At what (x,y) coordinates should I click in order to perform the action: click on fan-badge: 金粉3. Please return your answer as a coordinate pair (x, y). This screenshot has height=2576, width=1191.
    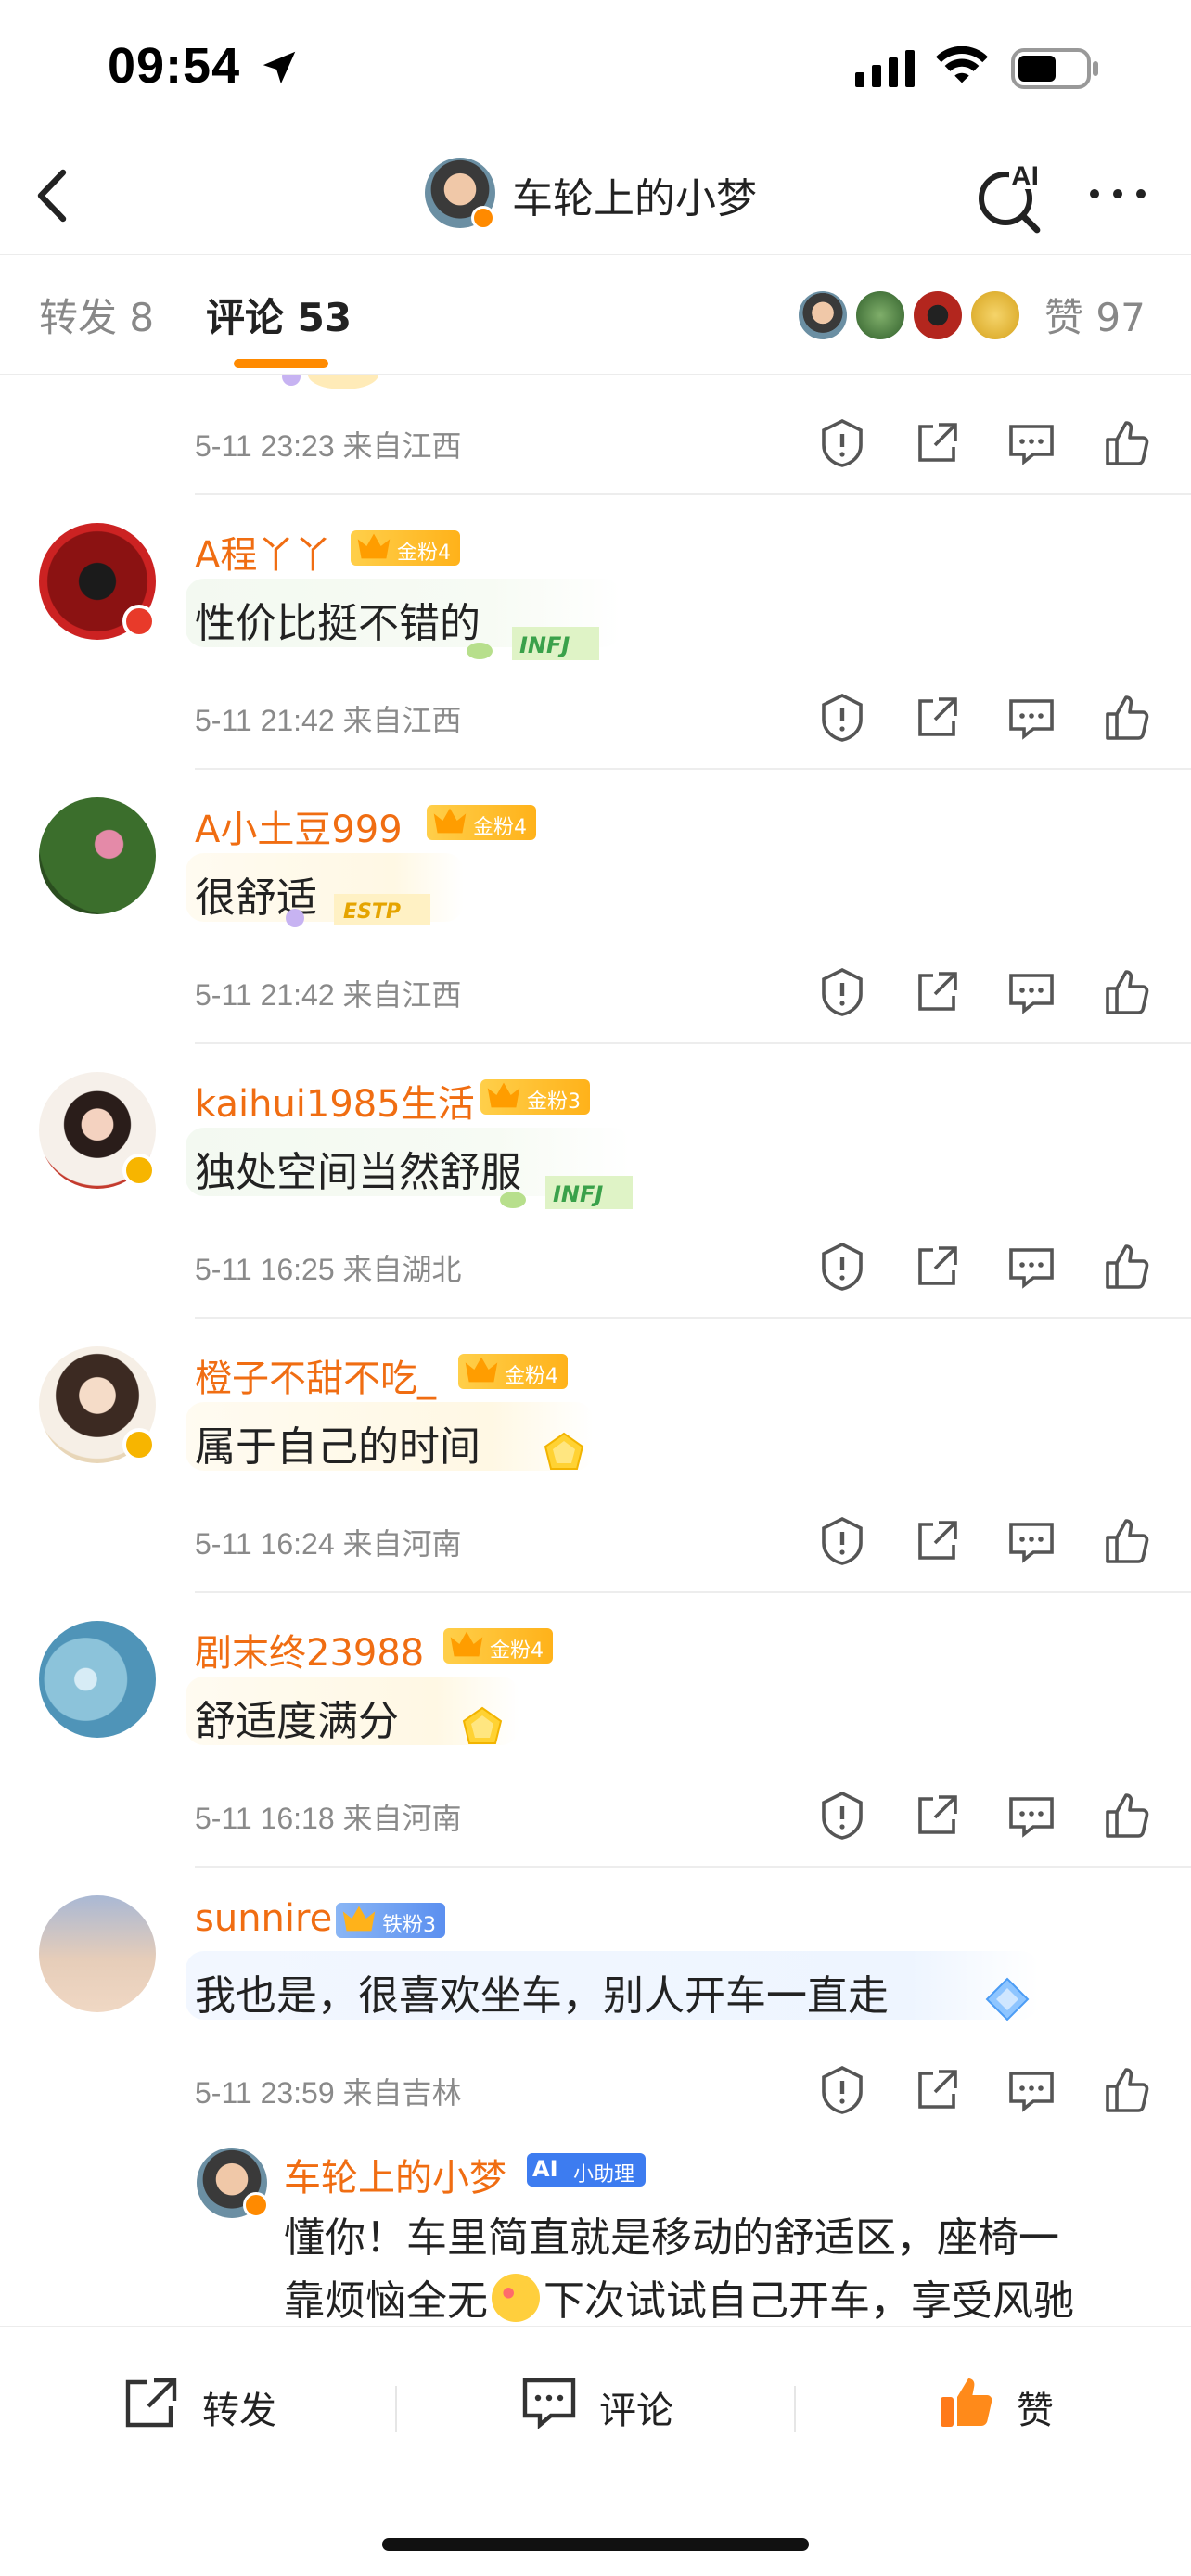
    Looking at the image, I should click on (535, 1097).